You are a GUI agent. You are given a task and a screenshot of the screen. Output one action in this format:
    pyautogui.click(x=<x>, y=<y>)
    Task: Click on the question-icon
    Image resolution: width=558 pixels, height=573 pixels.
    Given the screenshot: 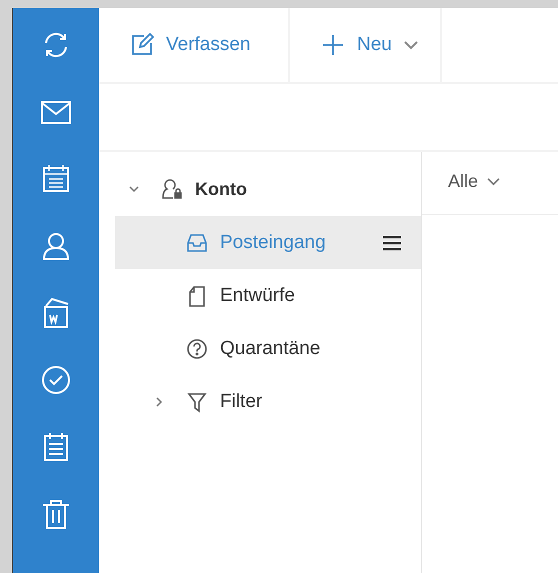 What is the action you would take?
    pyautogui.click(x=197, y=349)
    